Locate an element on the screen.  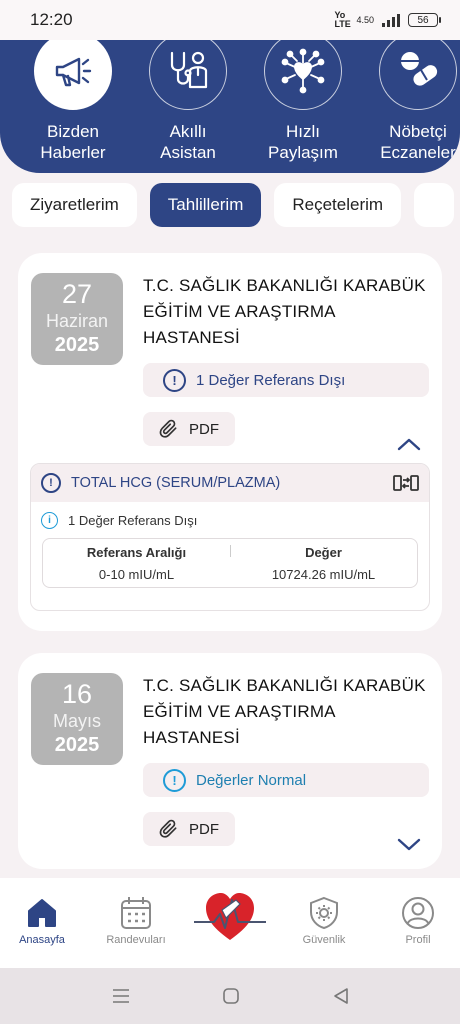
quick-action-pharmacy: Nöbetçi Eczaneler is located at coordinates (411, 101).